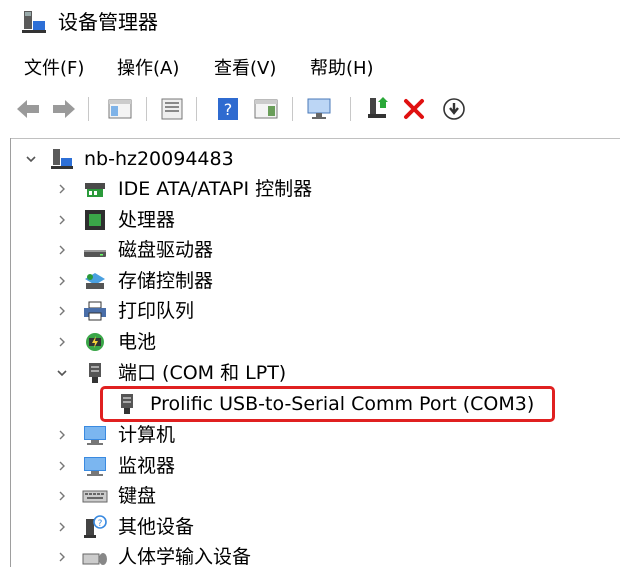 The image size is (620, 572). Describe the element at coordinates (137, 342) in the screenshot. I see `tree-item-label: 电池` at that location.